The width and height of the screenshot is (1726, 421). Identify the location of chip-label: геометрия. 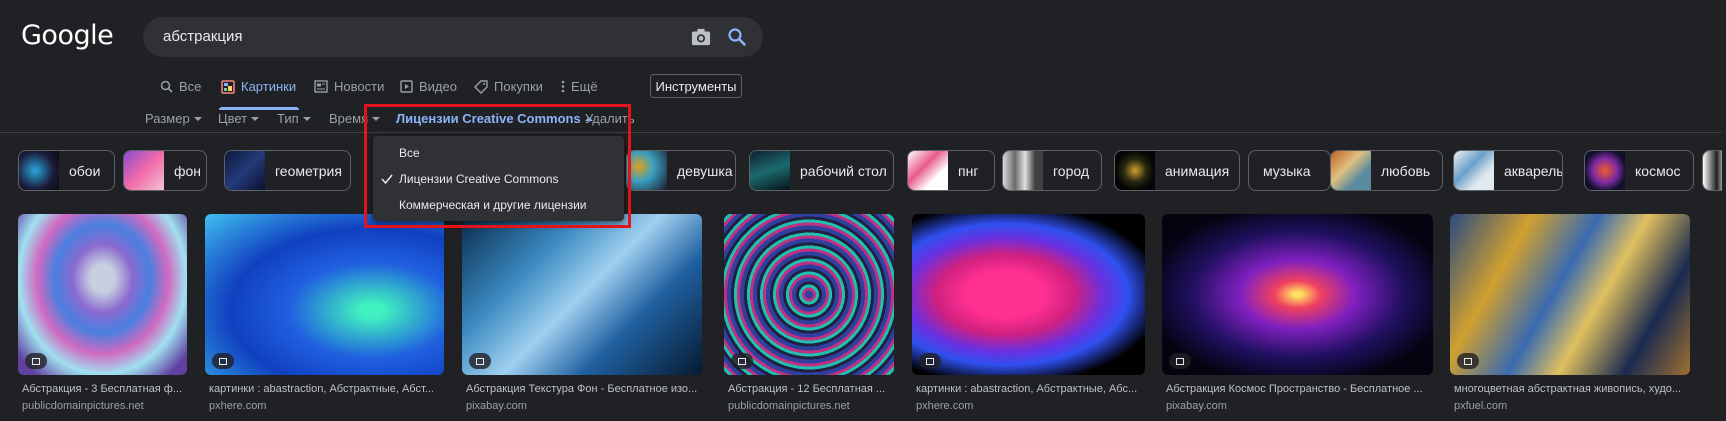
(308, 170).